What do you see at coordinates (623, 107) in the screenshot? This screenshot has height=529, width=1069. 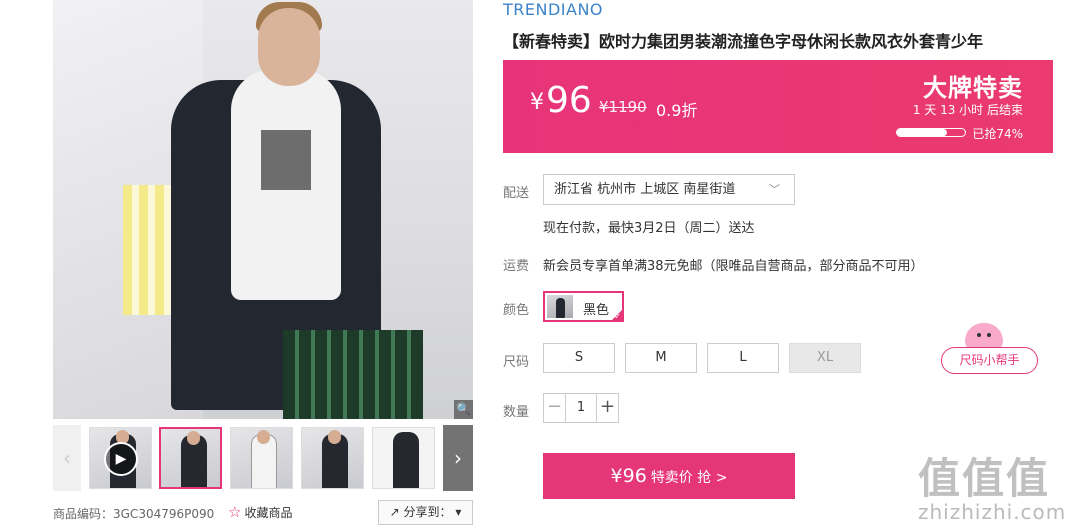 I see `original-price: ¥1190` at bounding box center [623, 107].